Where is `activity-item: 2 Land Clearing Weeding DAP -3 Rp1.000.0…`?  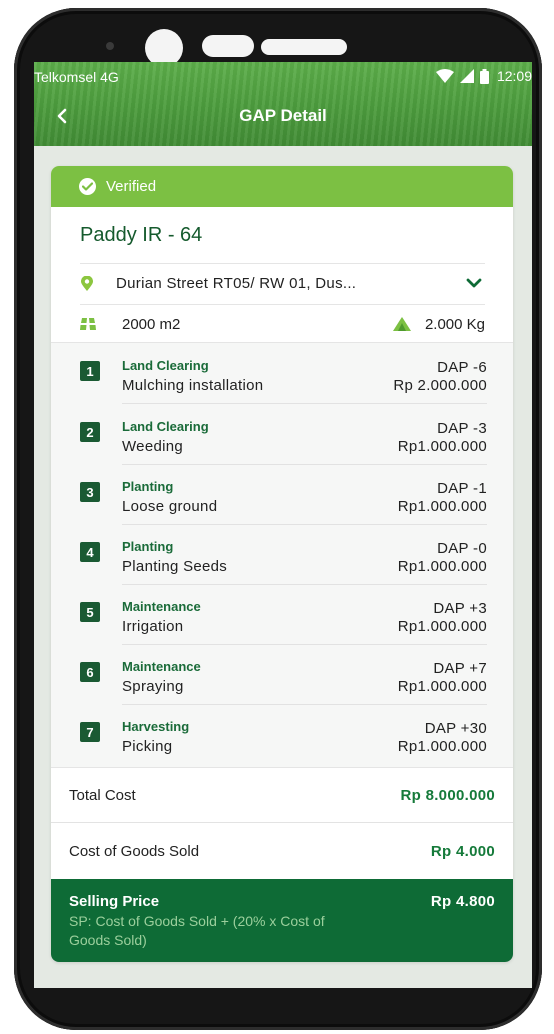
activity-item: 2 Land Clearing Weeding DAP -3 Rp1.000.0… is located at coordinates (283, 434).